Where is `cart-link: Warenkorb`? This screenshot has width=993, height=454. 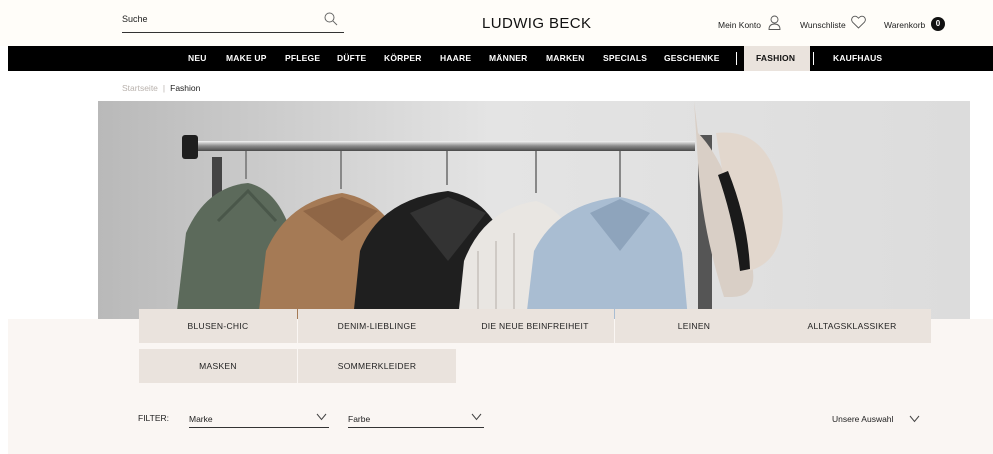
cart-link: Warenkorb is located at coordinates (904, 25).